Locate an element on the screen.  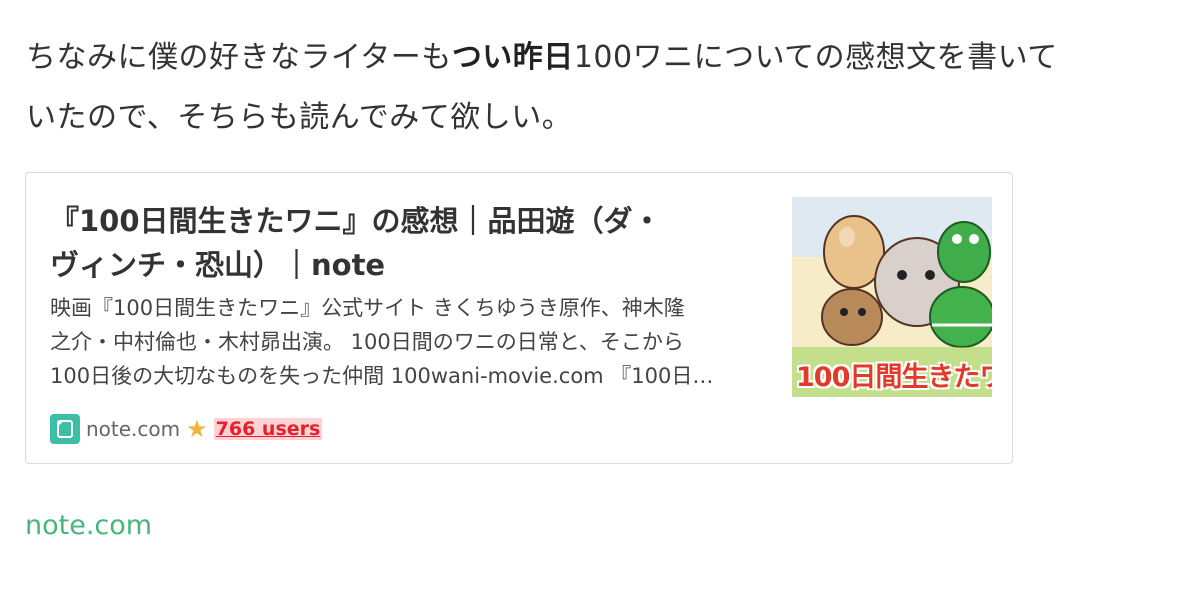
bookmark-users-link: 766 users is located at coordinates (268, 429).